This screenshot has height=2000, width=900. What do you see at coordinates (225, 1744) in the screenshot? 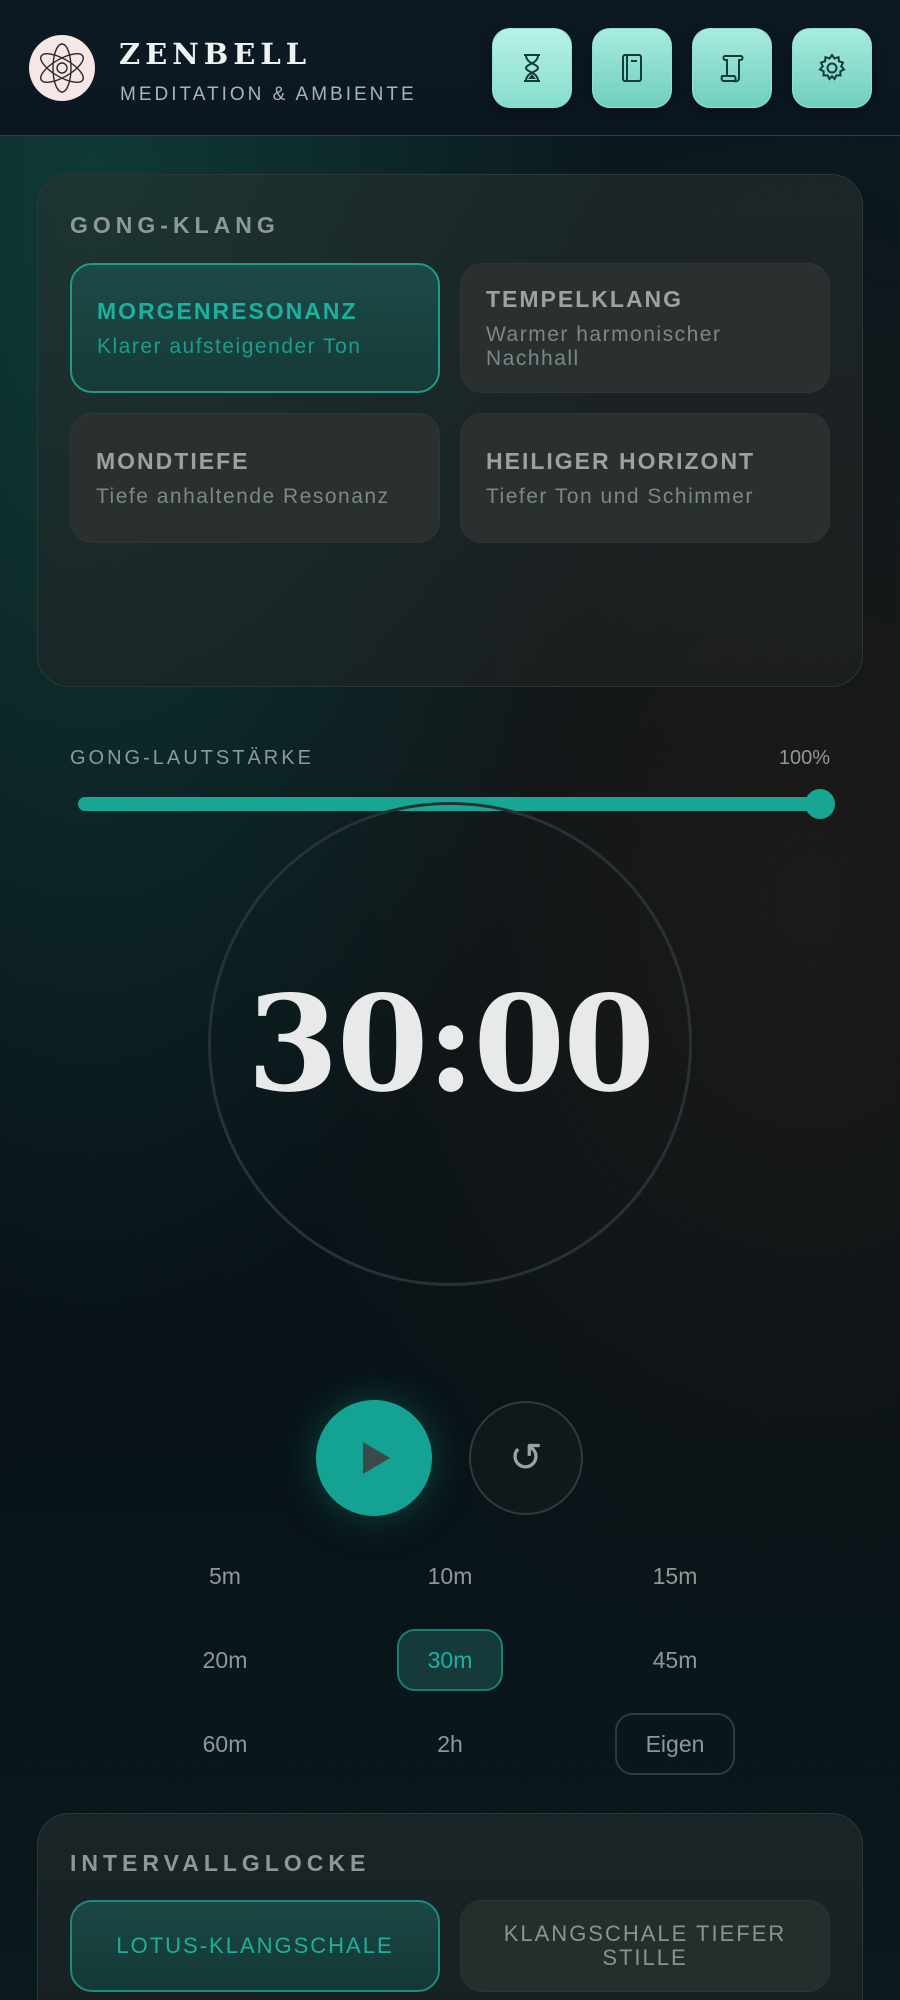
I see `duration-60m: 60m` at bounding box center [225, 1744].